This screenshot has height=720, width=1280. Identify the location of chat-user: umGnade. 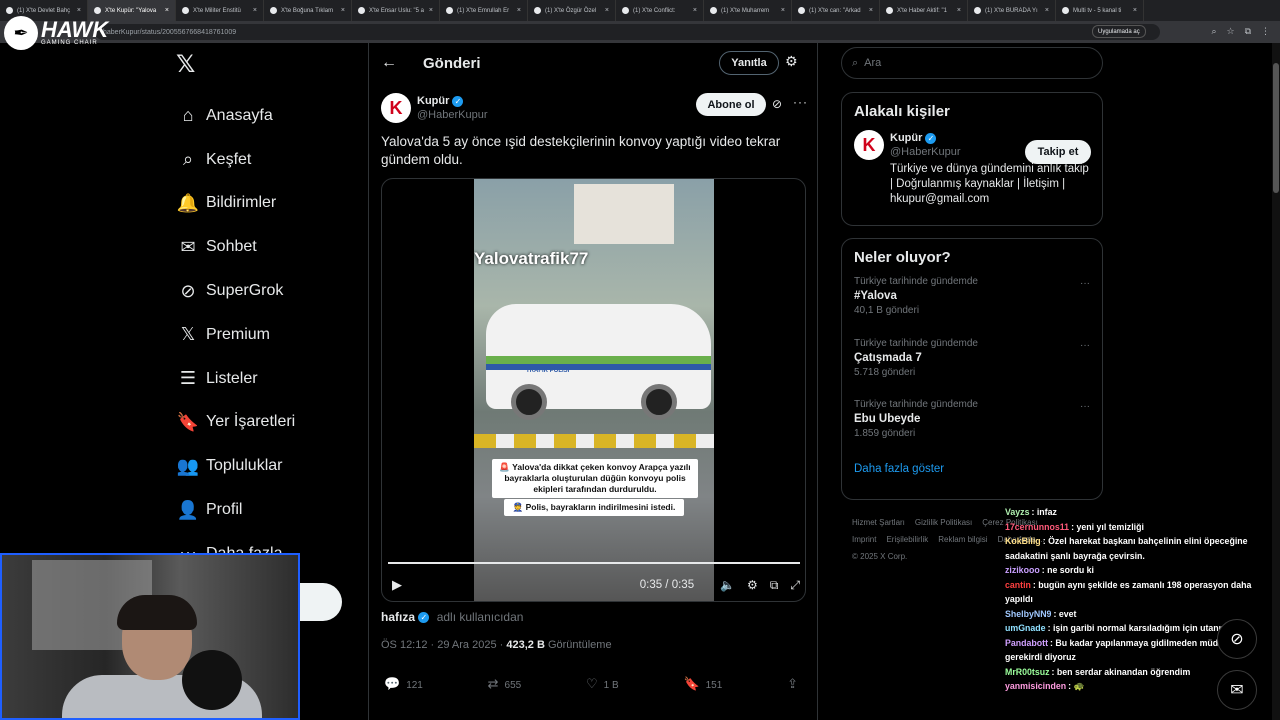
(1025, 628).